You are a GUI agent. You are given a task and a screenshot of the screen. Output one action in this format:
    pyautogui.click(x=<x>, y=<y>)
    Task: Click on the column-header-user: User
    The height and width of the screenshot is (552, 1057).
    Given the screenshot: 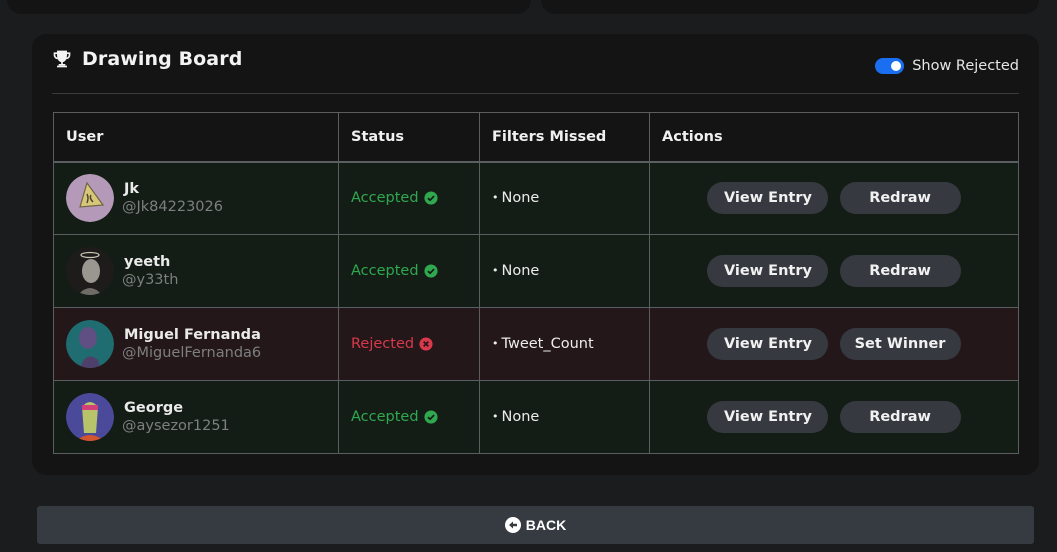 What is the action you would take?
    pyautogui.click(x=196, y=137)
    